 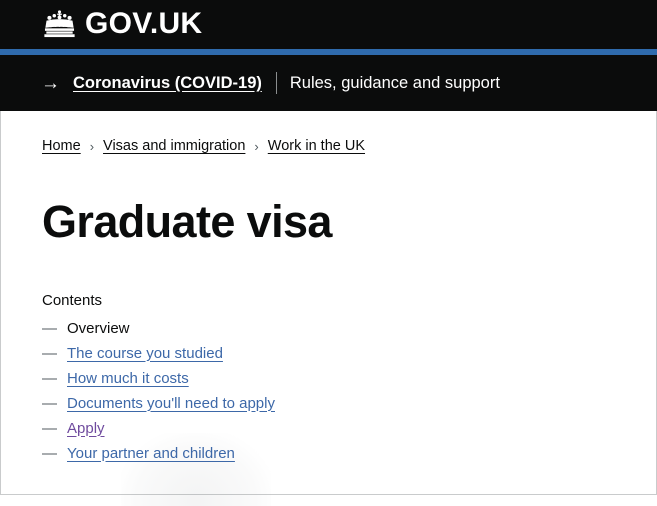 What do you see at coordinates (187, 221) in the screenshot?
I see `page-title: Graduate visa` at bounding box center [187, 221].